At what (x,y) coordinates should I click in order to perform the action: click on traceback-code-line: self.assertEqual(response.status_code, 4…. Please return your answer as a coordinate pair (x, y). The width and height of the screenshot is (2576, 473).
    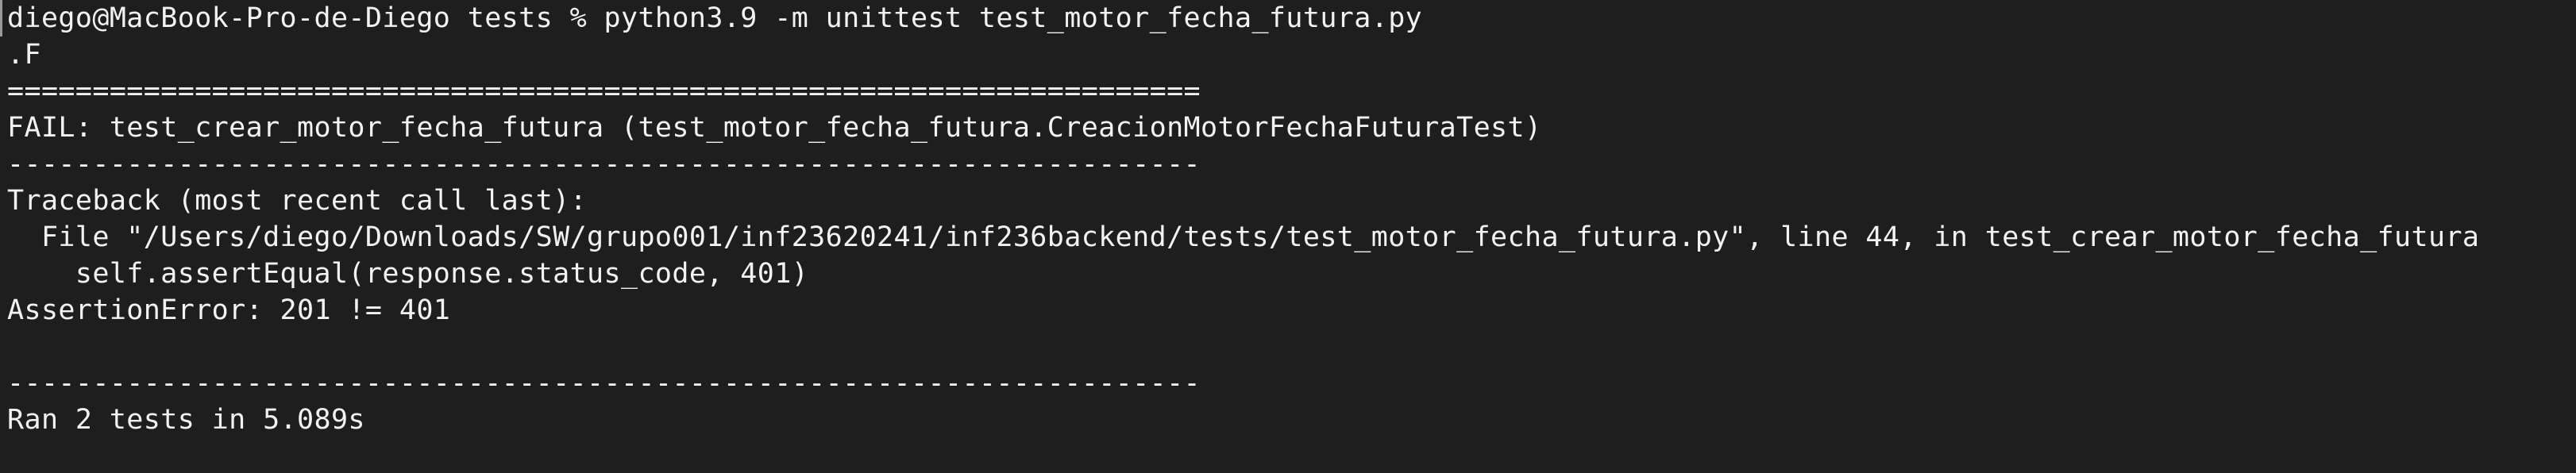
    Looking at the image, I should click on (408, 274).